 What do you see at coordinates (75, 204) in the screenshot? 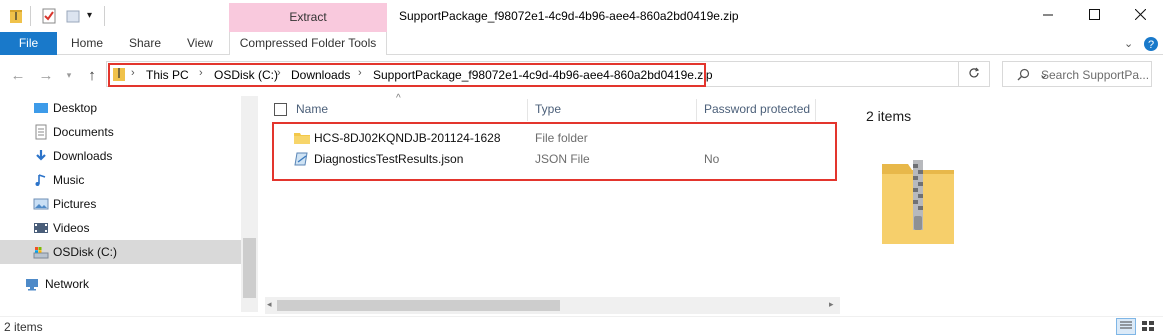
I see `sidebar-item-label: Pictures` at bounding box center [75, 204].